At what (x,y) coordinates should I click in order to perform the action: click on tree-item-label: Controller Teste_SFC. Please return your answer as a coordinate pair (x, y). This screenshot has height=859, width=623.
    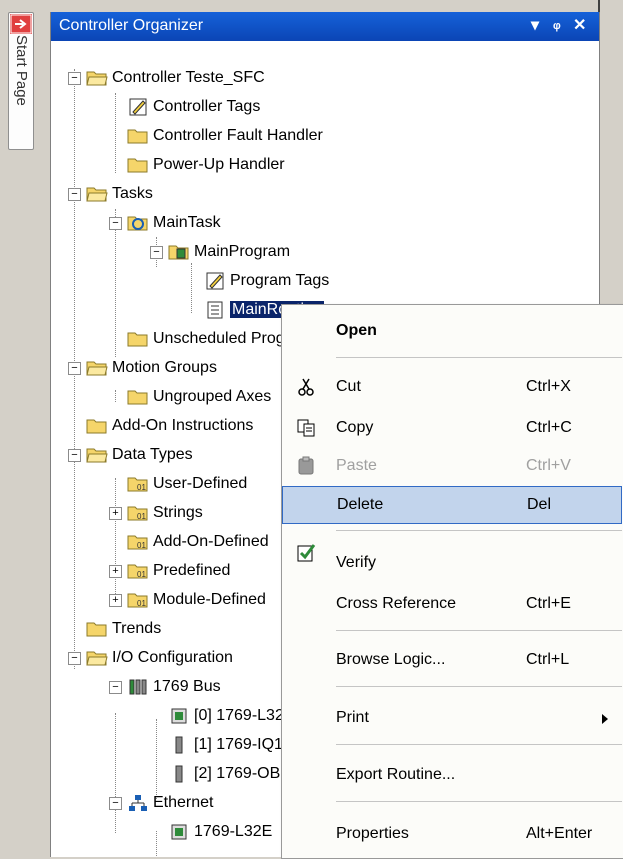
    Looking at the image, I should click on (188, 77).